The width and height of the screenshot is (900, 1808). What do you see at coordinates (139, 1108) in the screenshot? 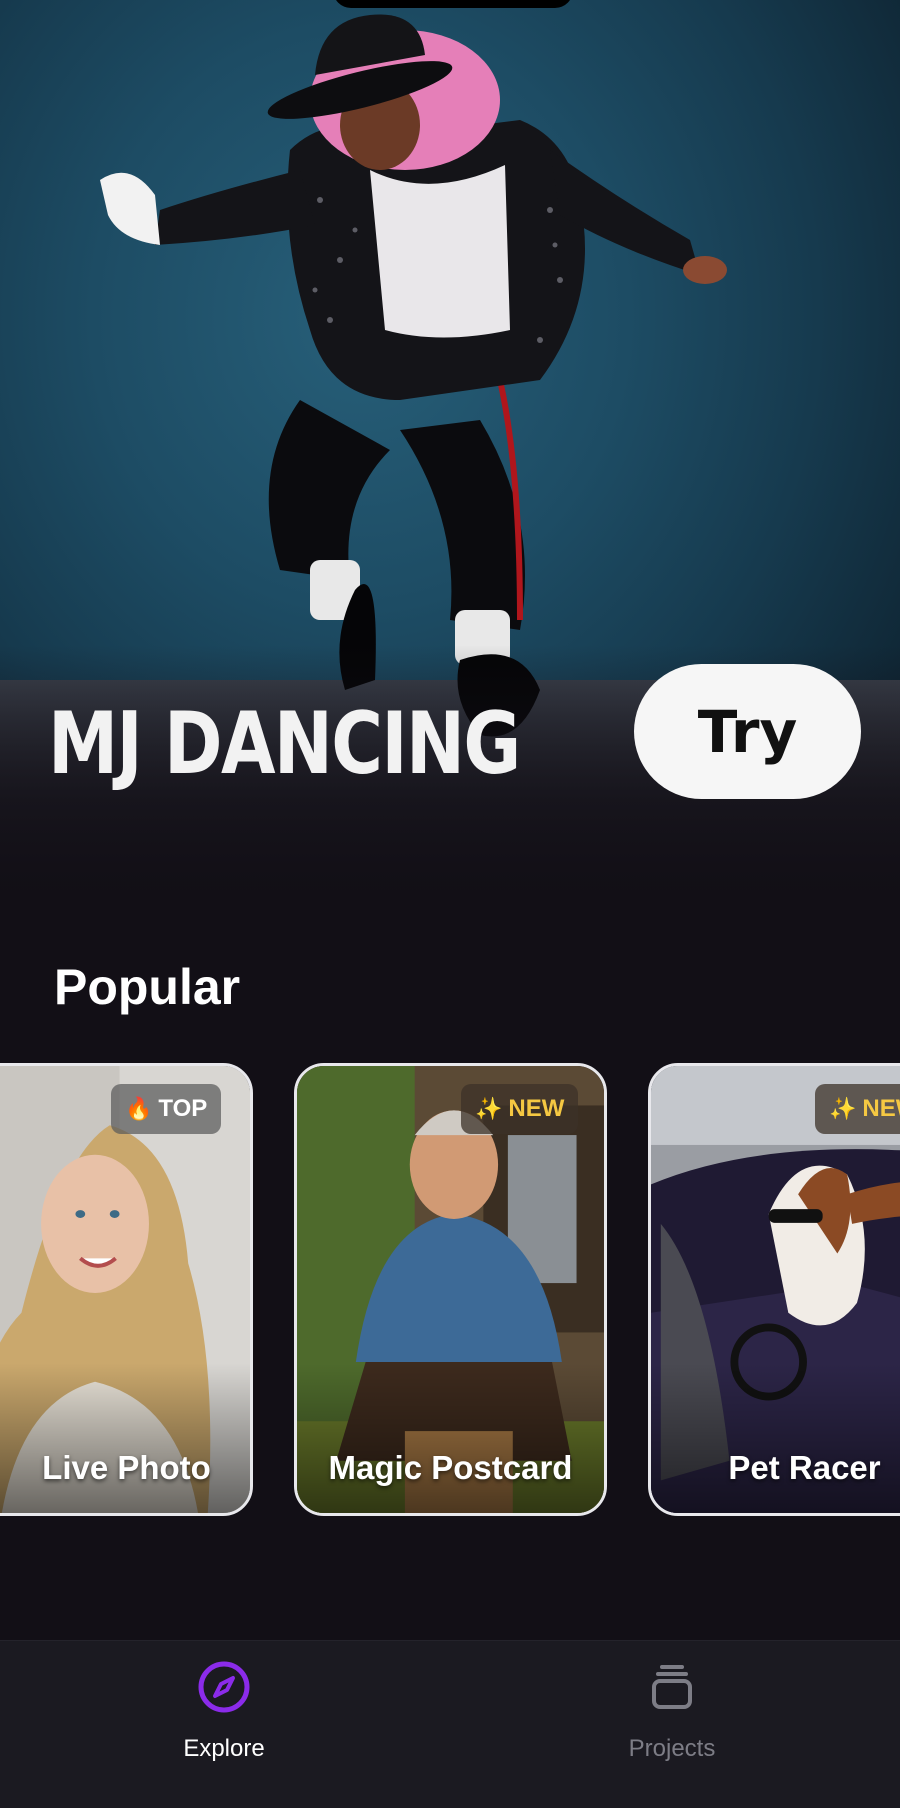
I see `fire-icon: 🔥` at bounding box center [139, 1108].